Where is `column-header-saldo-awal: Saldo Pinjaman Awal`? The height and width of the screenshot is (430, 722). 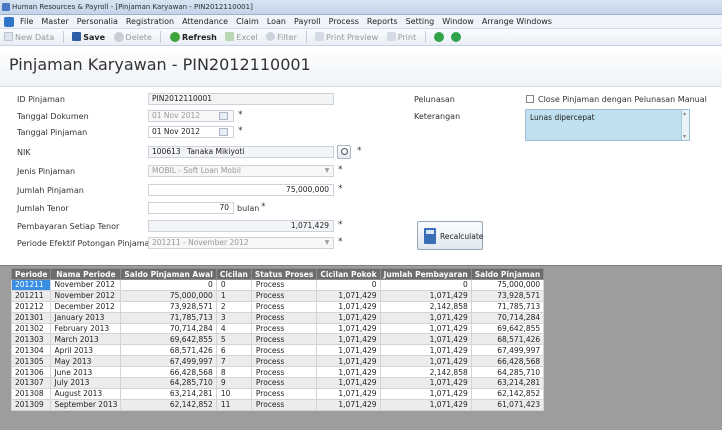 column-header-saldo-awal: Saldo Pinjaman Awal is located at coordinates (168, 274).